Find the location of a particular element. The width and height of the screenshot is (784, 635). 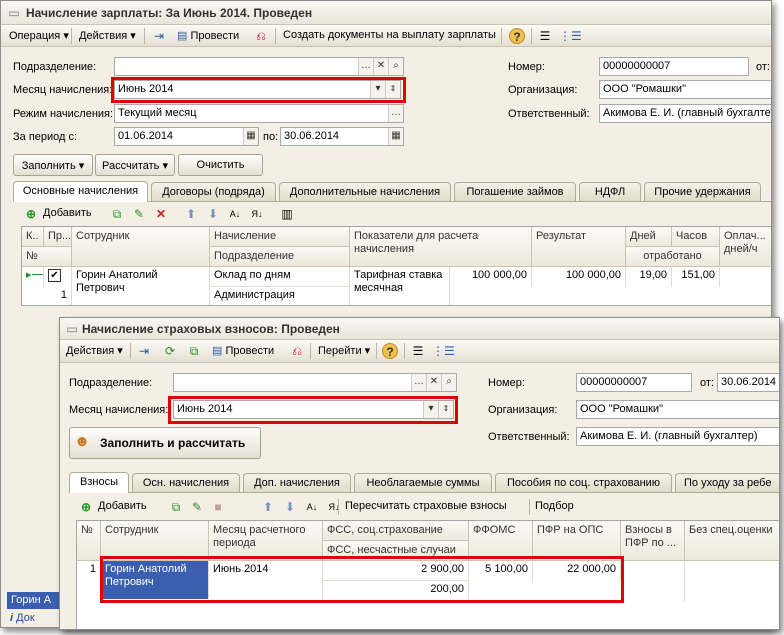

tab-contributions: Взносы is located at coordinates (99, 482).